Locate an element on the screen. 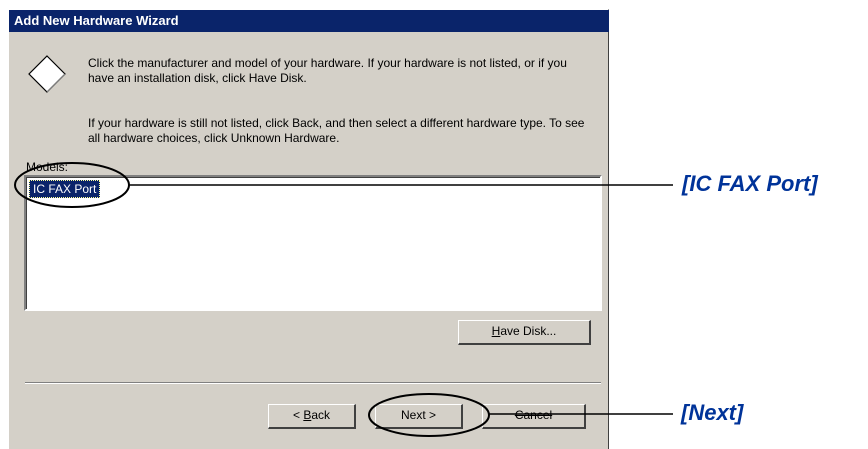 This screenshot has width=868, height=449. cancel-button: Cancel is located at coordinates (534, 416).